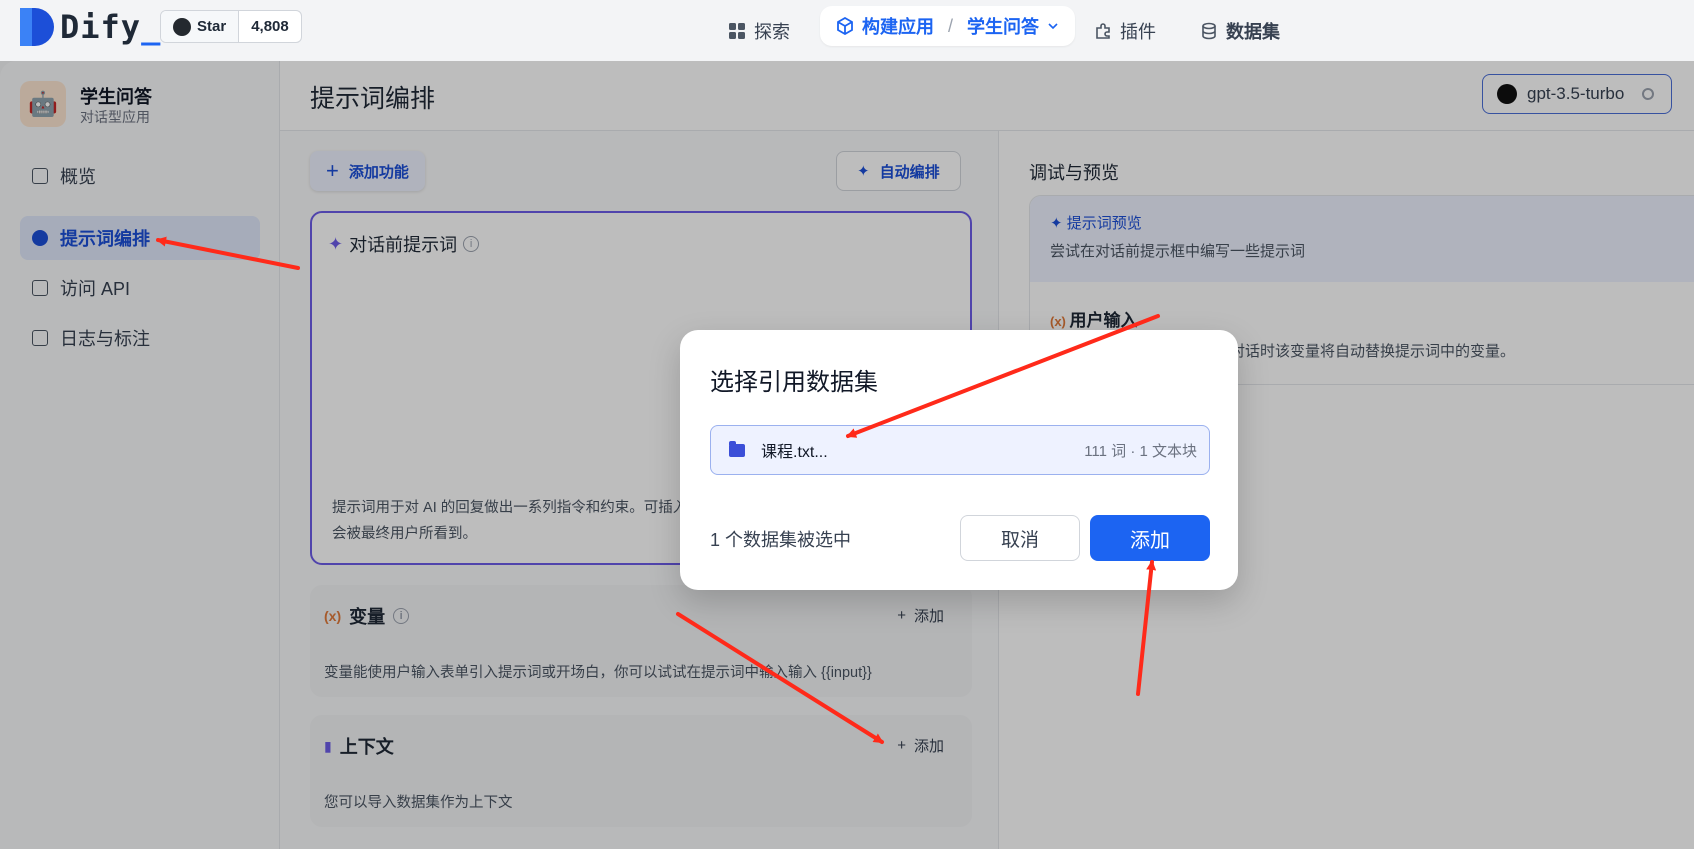 The height and width of the screenshot is (849, 1694). What do you see at coordinates (1138, 31) in the screenshot?
I see `nav-plugins-label: 插件` at bounding box center [1138, 31].